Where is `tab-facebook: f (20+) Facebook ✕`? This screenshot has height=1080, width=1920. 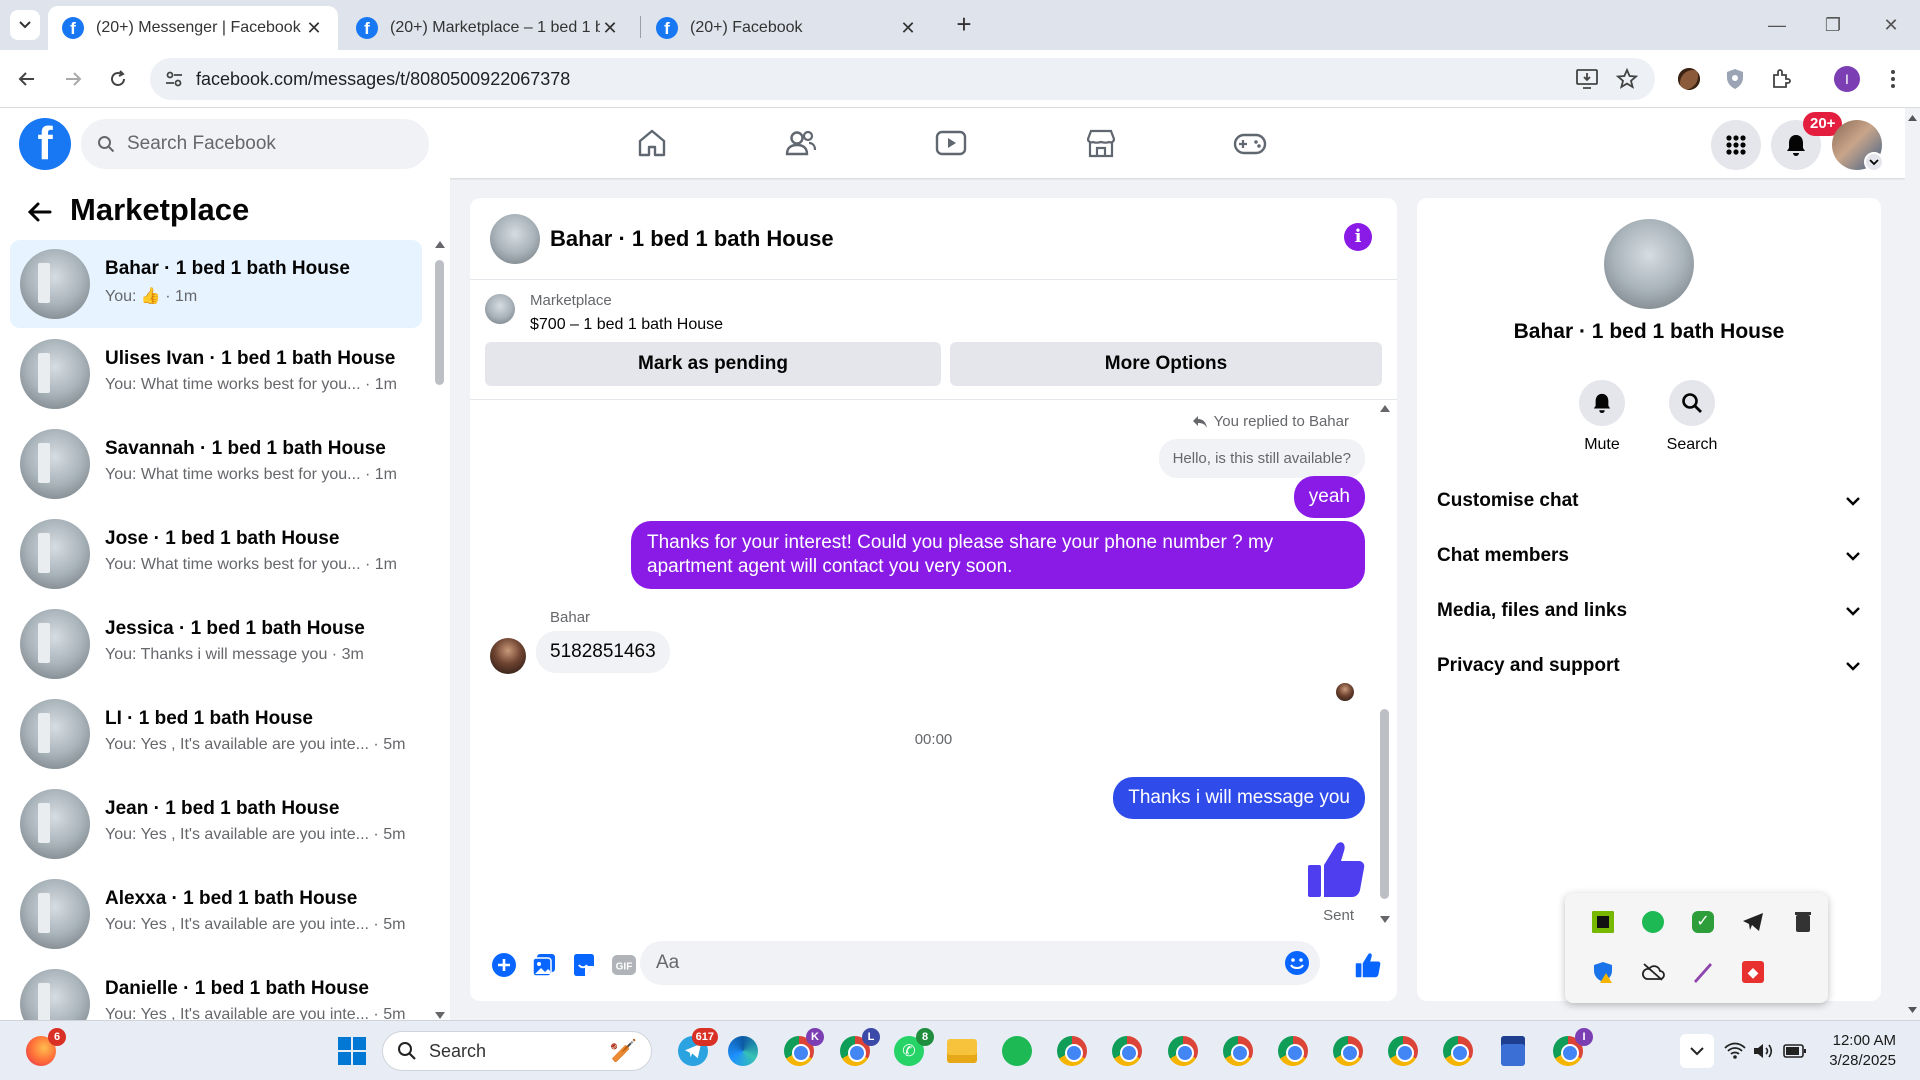 tab-facebook: f (20+) Facebook ✕ is located at coordinates (787, 28).